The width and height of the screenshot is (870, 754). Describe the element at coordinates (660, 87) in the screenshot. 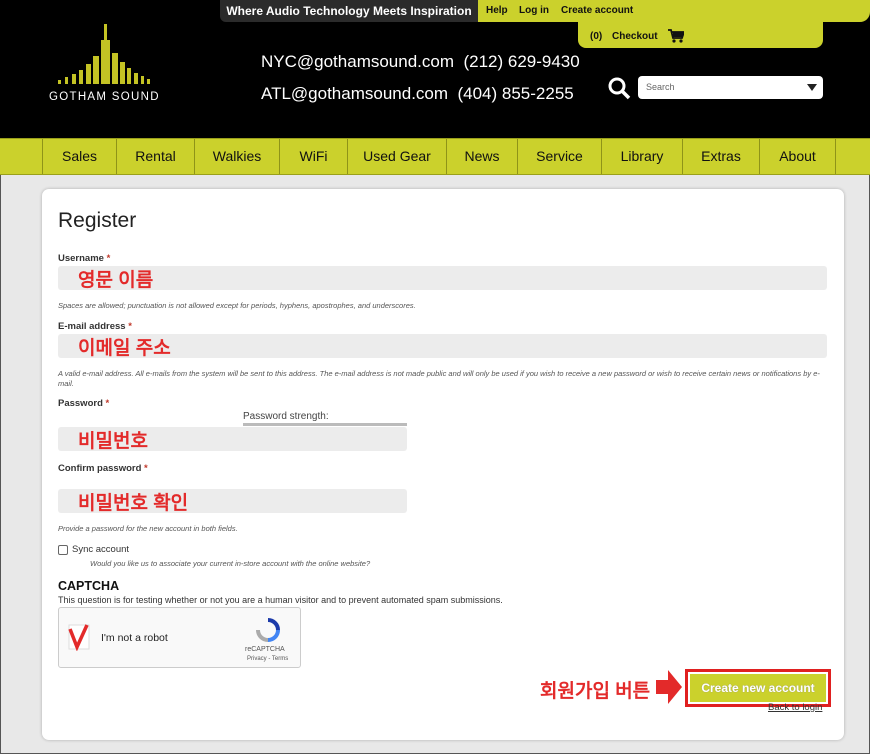

I see `search-placeholder: Search` at that location.